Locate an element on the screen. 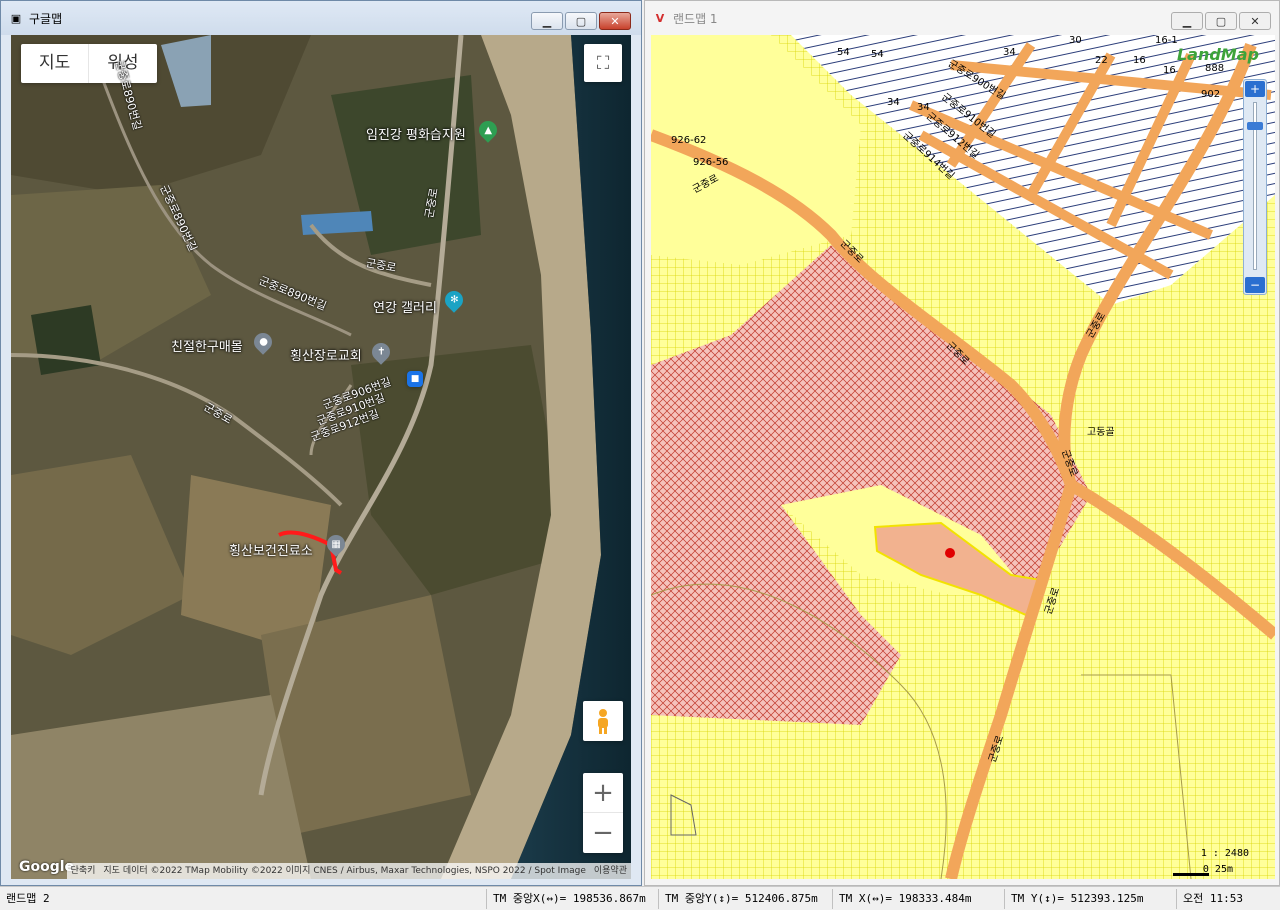 This screenshot has width=1280, height=910. status-app-name: 랜드맵 2 is located at coordinates (28, 898).